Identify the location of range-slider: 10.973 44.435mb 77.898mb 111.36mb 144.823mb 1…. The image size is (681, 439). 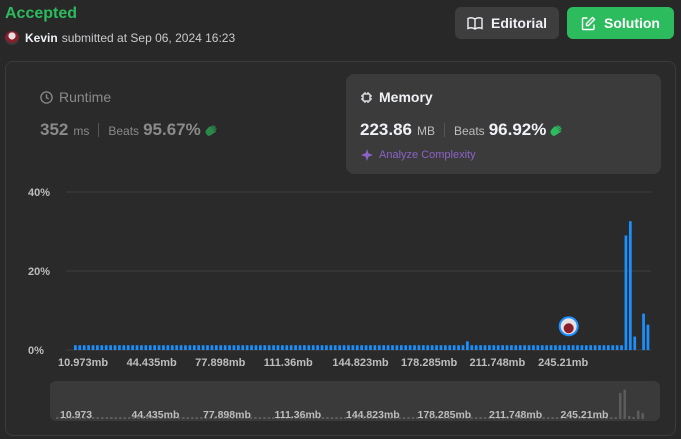
(355, 401).